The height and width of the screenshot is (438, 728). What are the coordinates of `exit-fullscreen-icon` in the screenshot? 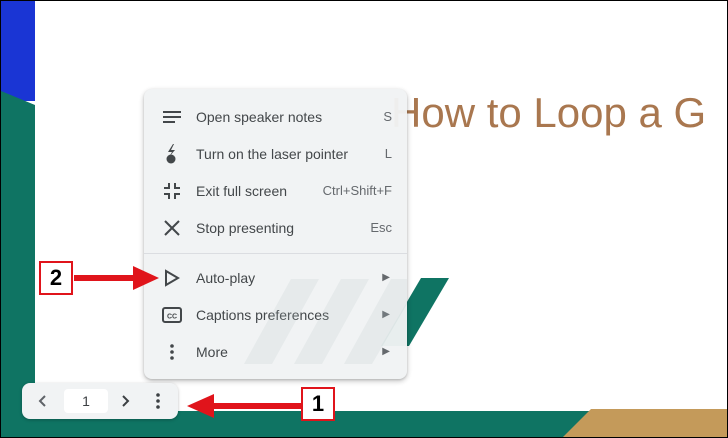 It's located at (172, 191).